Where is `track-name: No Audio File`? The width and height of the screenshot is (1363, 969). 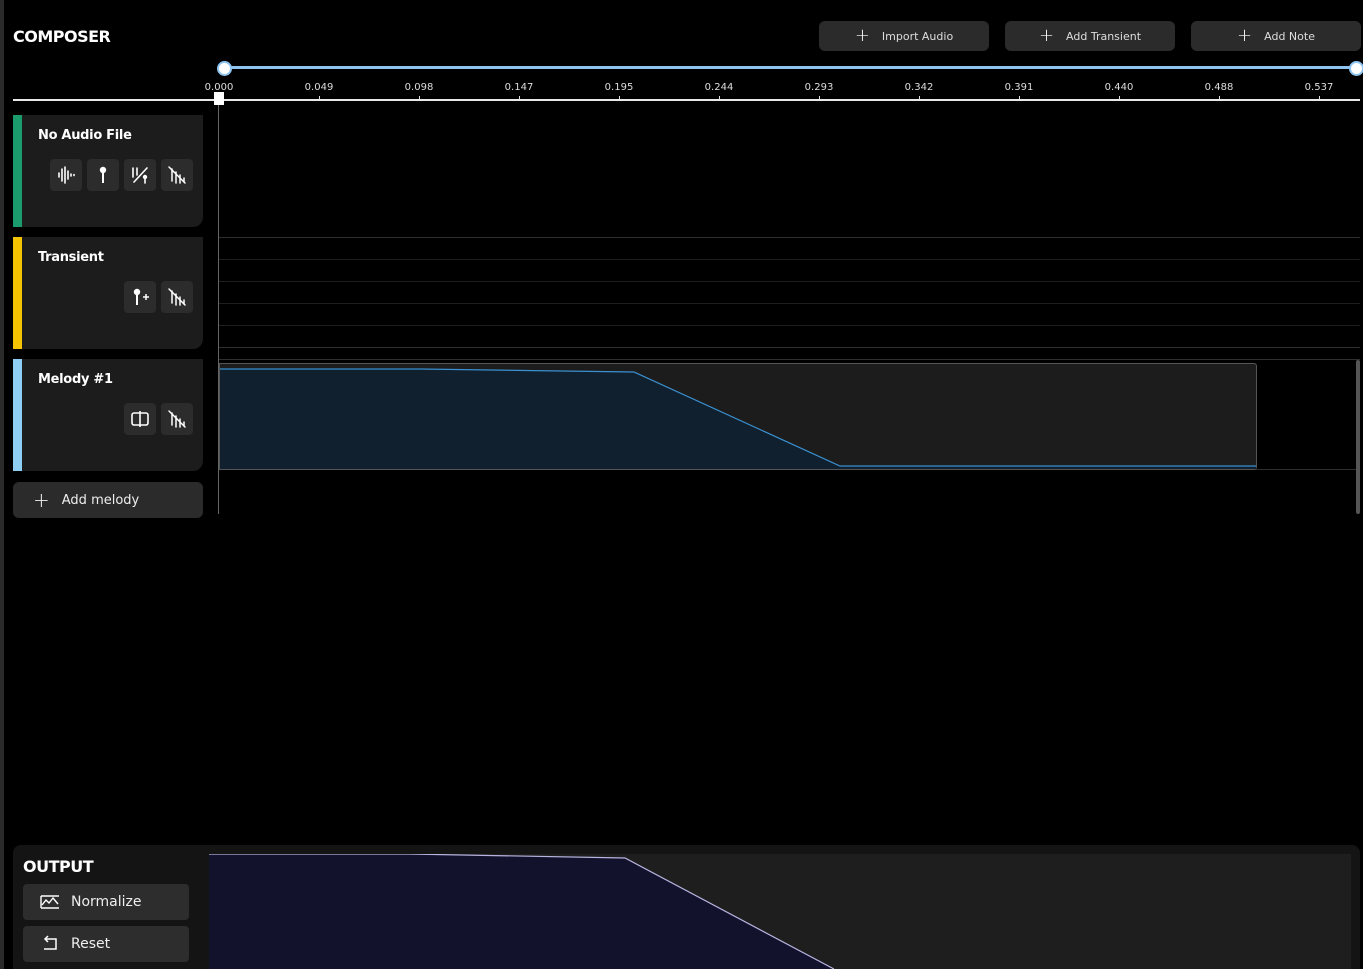 track-name: No Audio File is located at coordinates (85, 135).